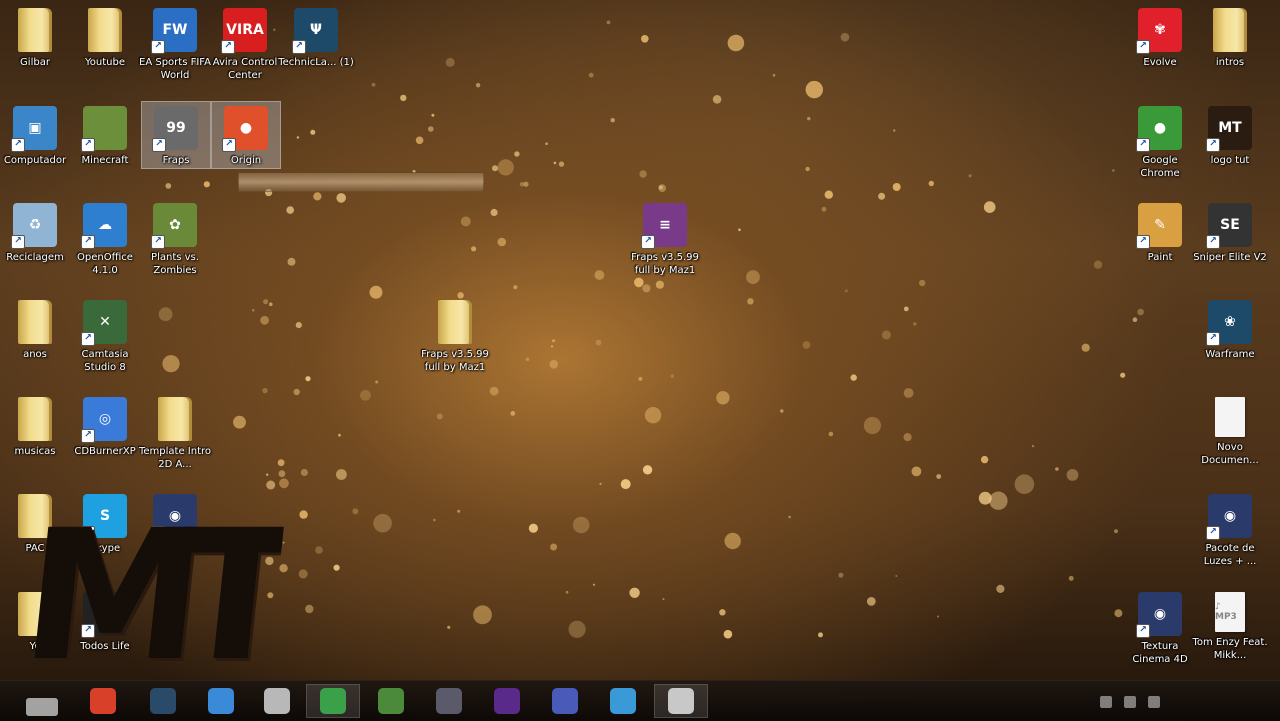  Describe the element at coordinates (507, 701) in the screenshot. I see `taskbar-button-premiere` at that location.